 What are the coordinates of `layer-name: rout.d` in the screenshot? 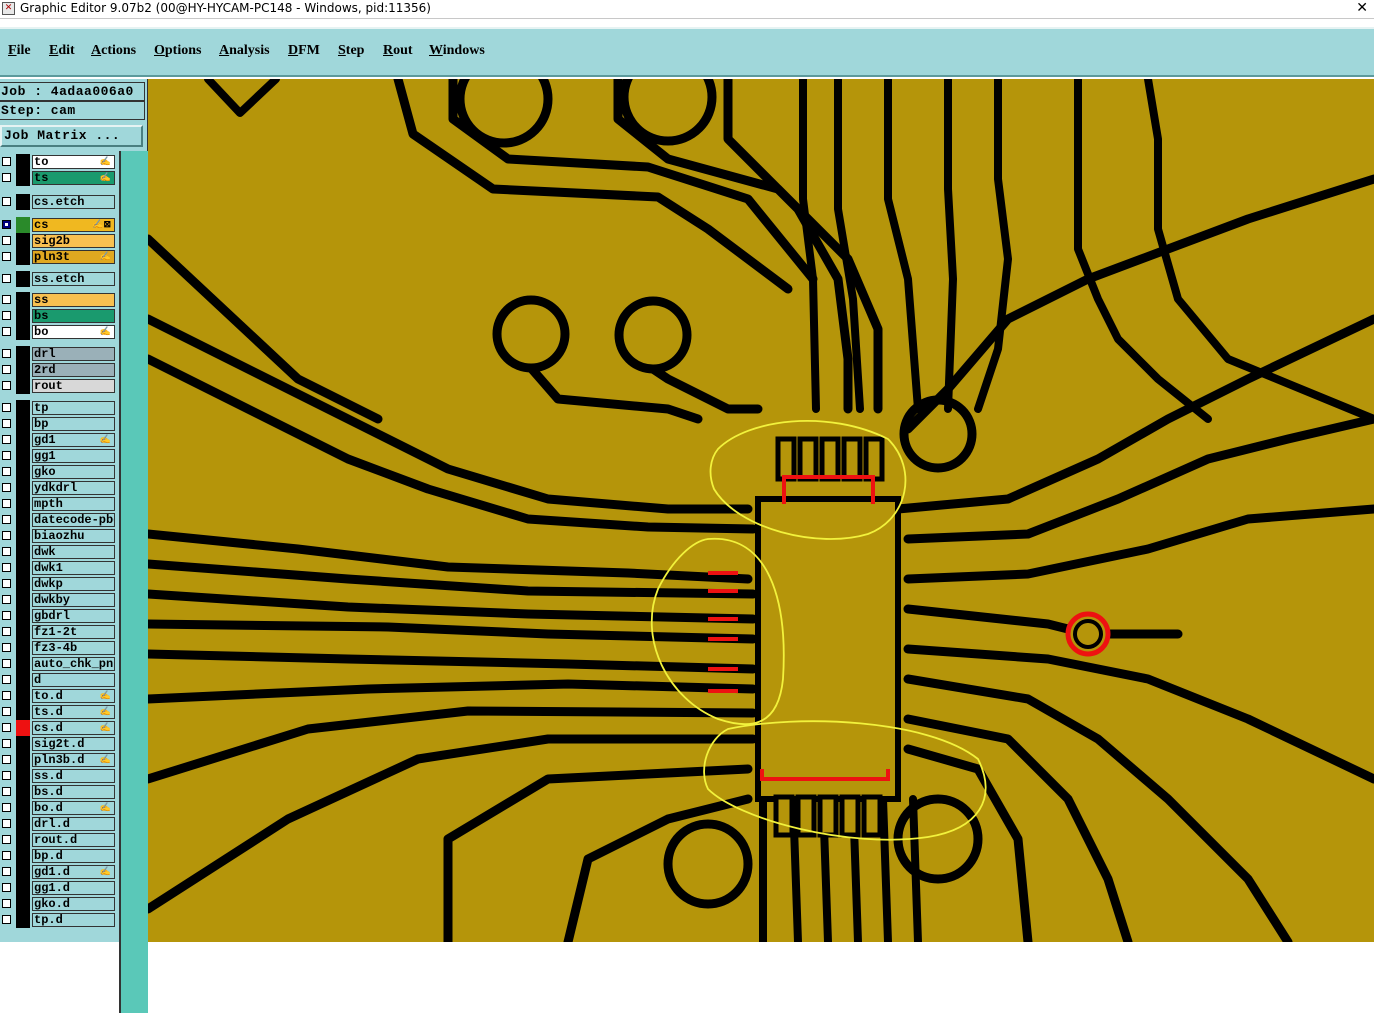 It's located at (73, 840).